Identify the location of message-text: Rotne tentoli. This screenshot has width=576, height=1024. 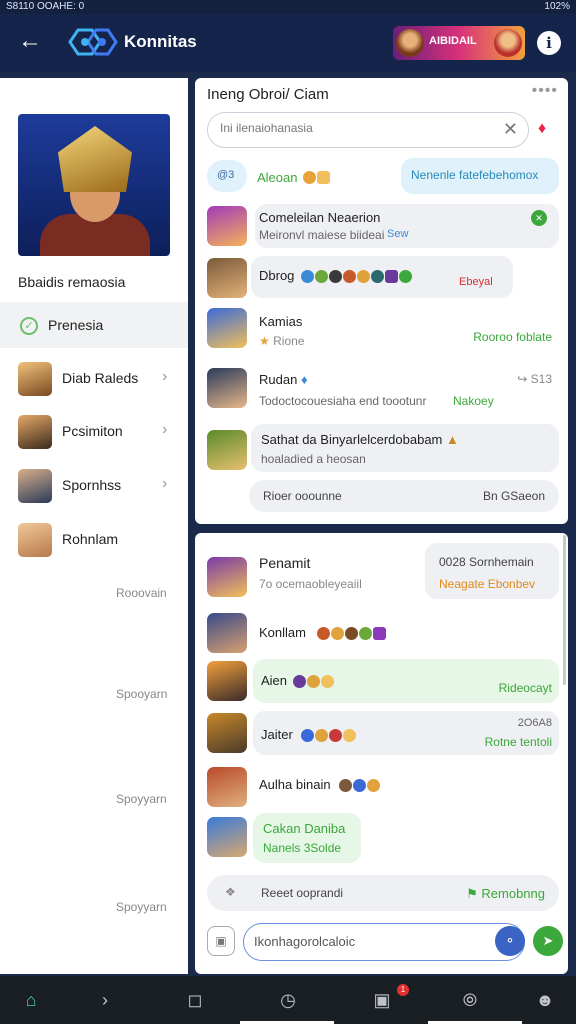
(518, 742).